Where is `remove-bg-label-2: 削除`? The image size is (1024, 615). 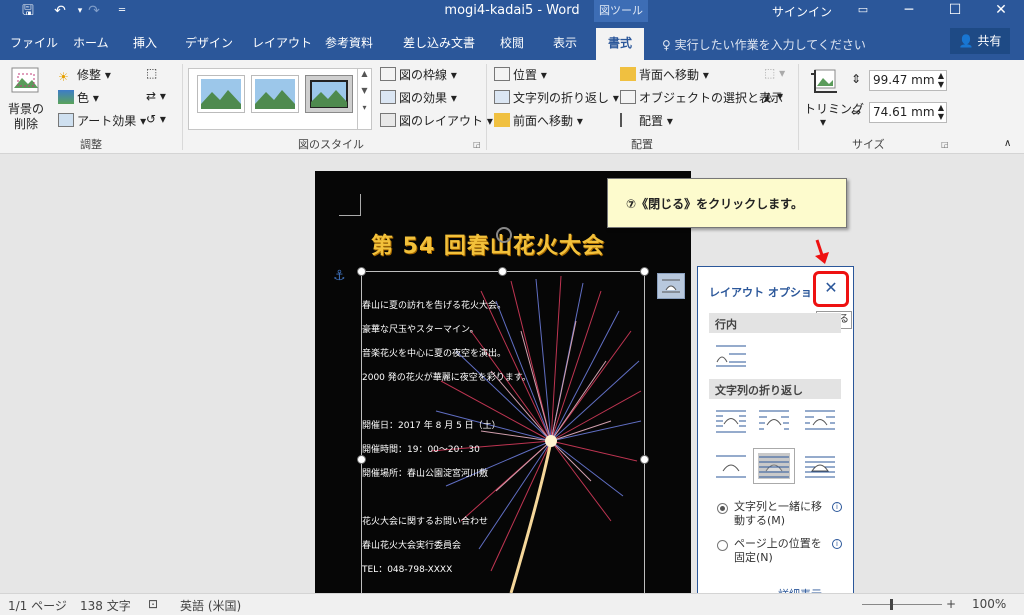
remove-bg-label-2: 削除 is located at coordinates (26, 123).